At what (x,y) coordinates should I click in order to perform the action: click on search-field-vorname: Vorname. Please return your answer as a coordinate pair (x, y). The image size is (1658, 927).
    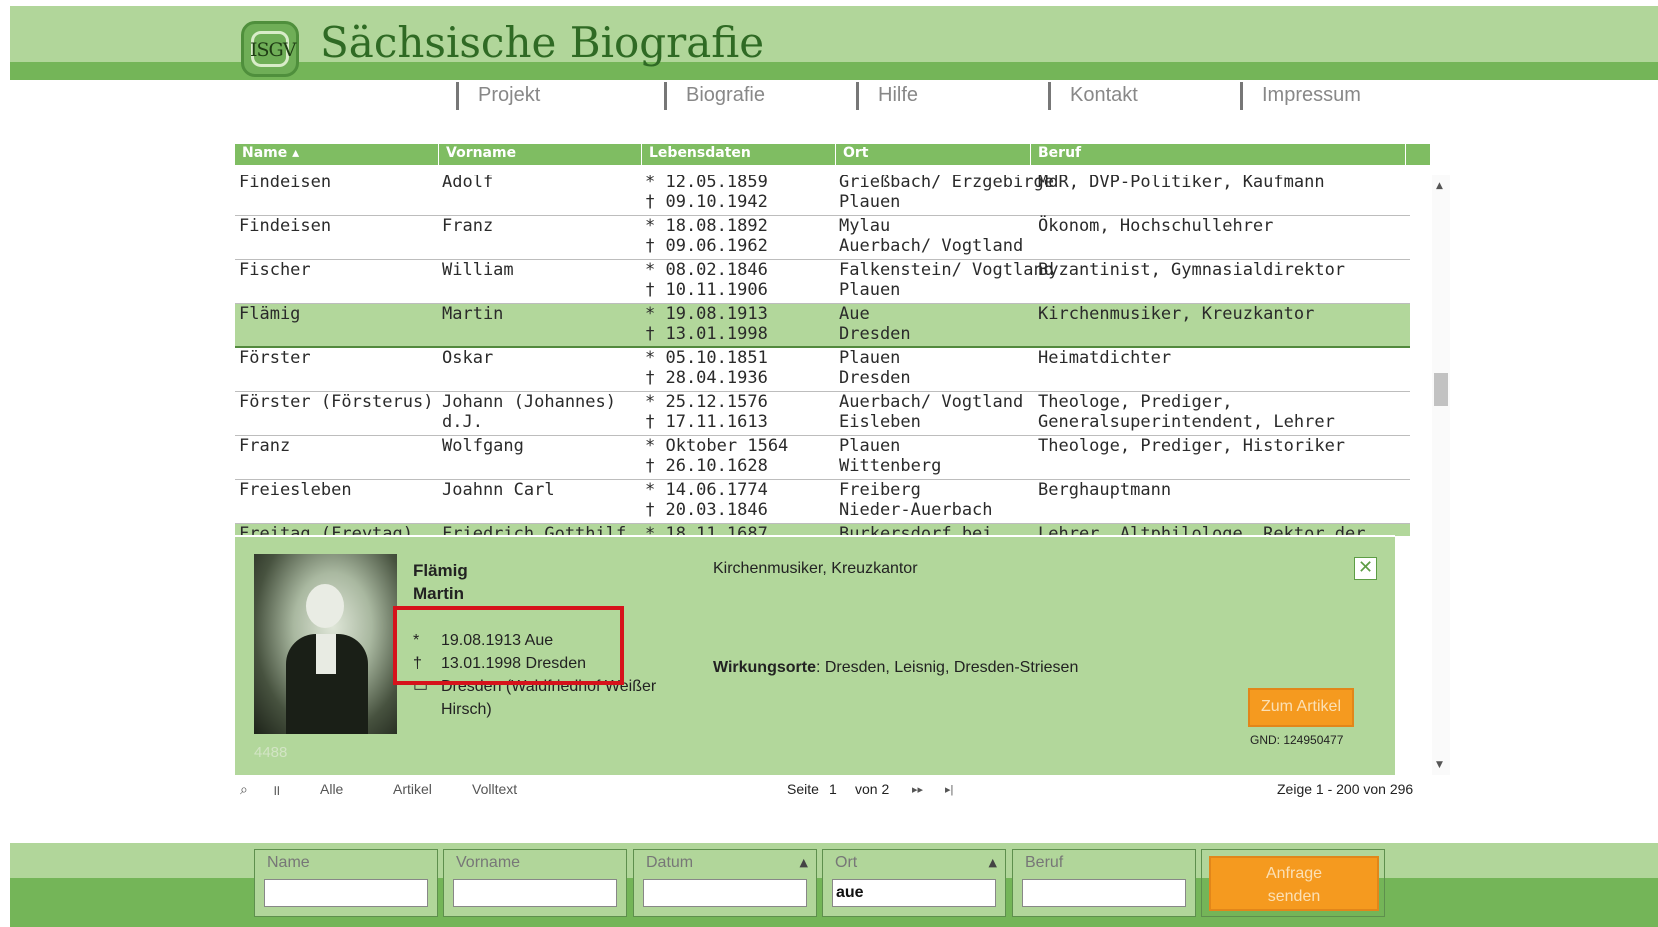
    Looking at the image, I should click on (535, 883).